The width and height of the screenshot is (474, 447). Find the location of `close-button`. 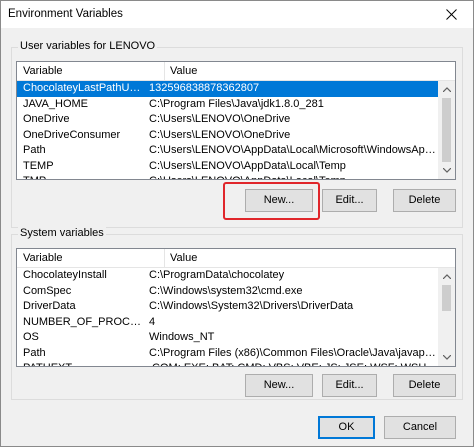

close-button is located at coordinates (451, 14).